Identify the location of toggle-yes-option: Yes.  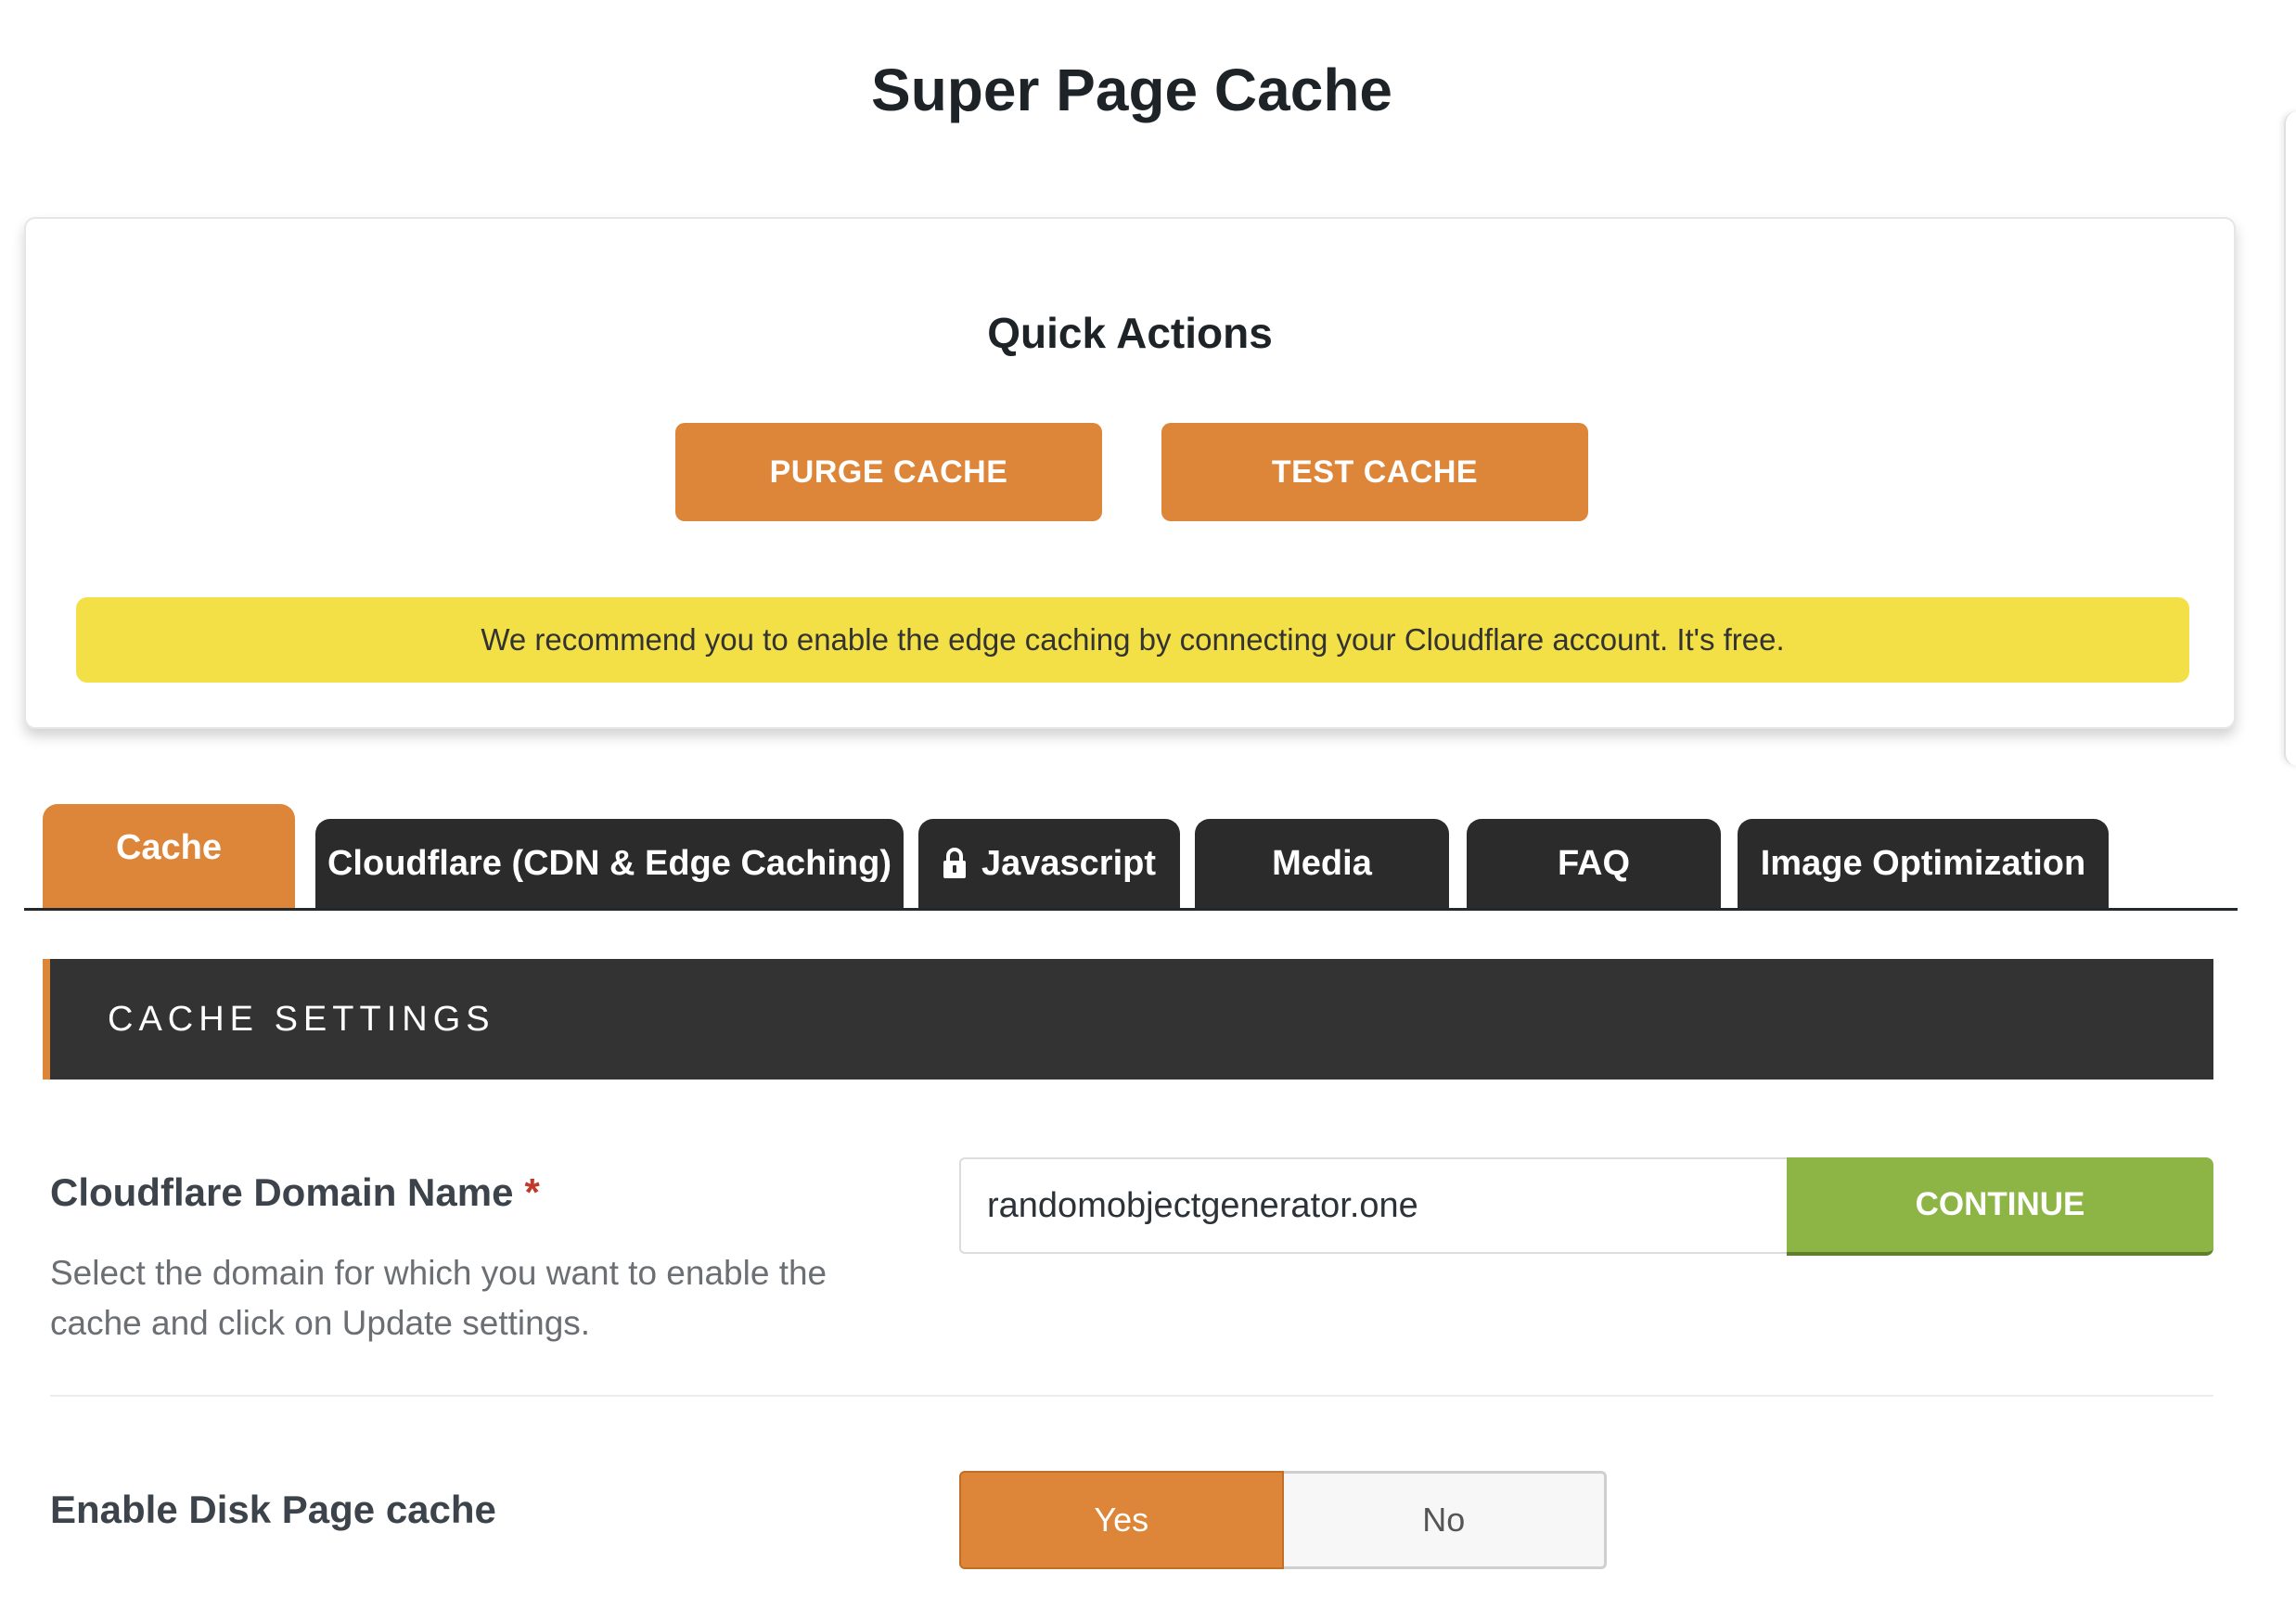
(1121, 1520).